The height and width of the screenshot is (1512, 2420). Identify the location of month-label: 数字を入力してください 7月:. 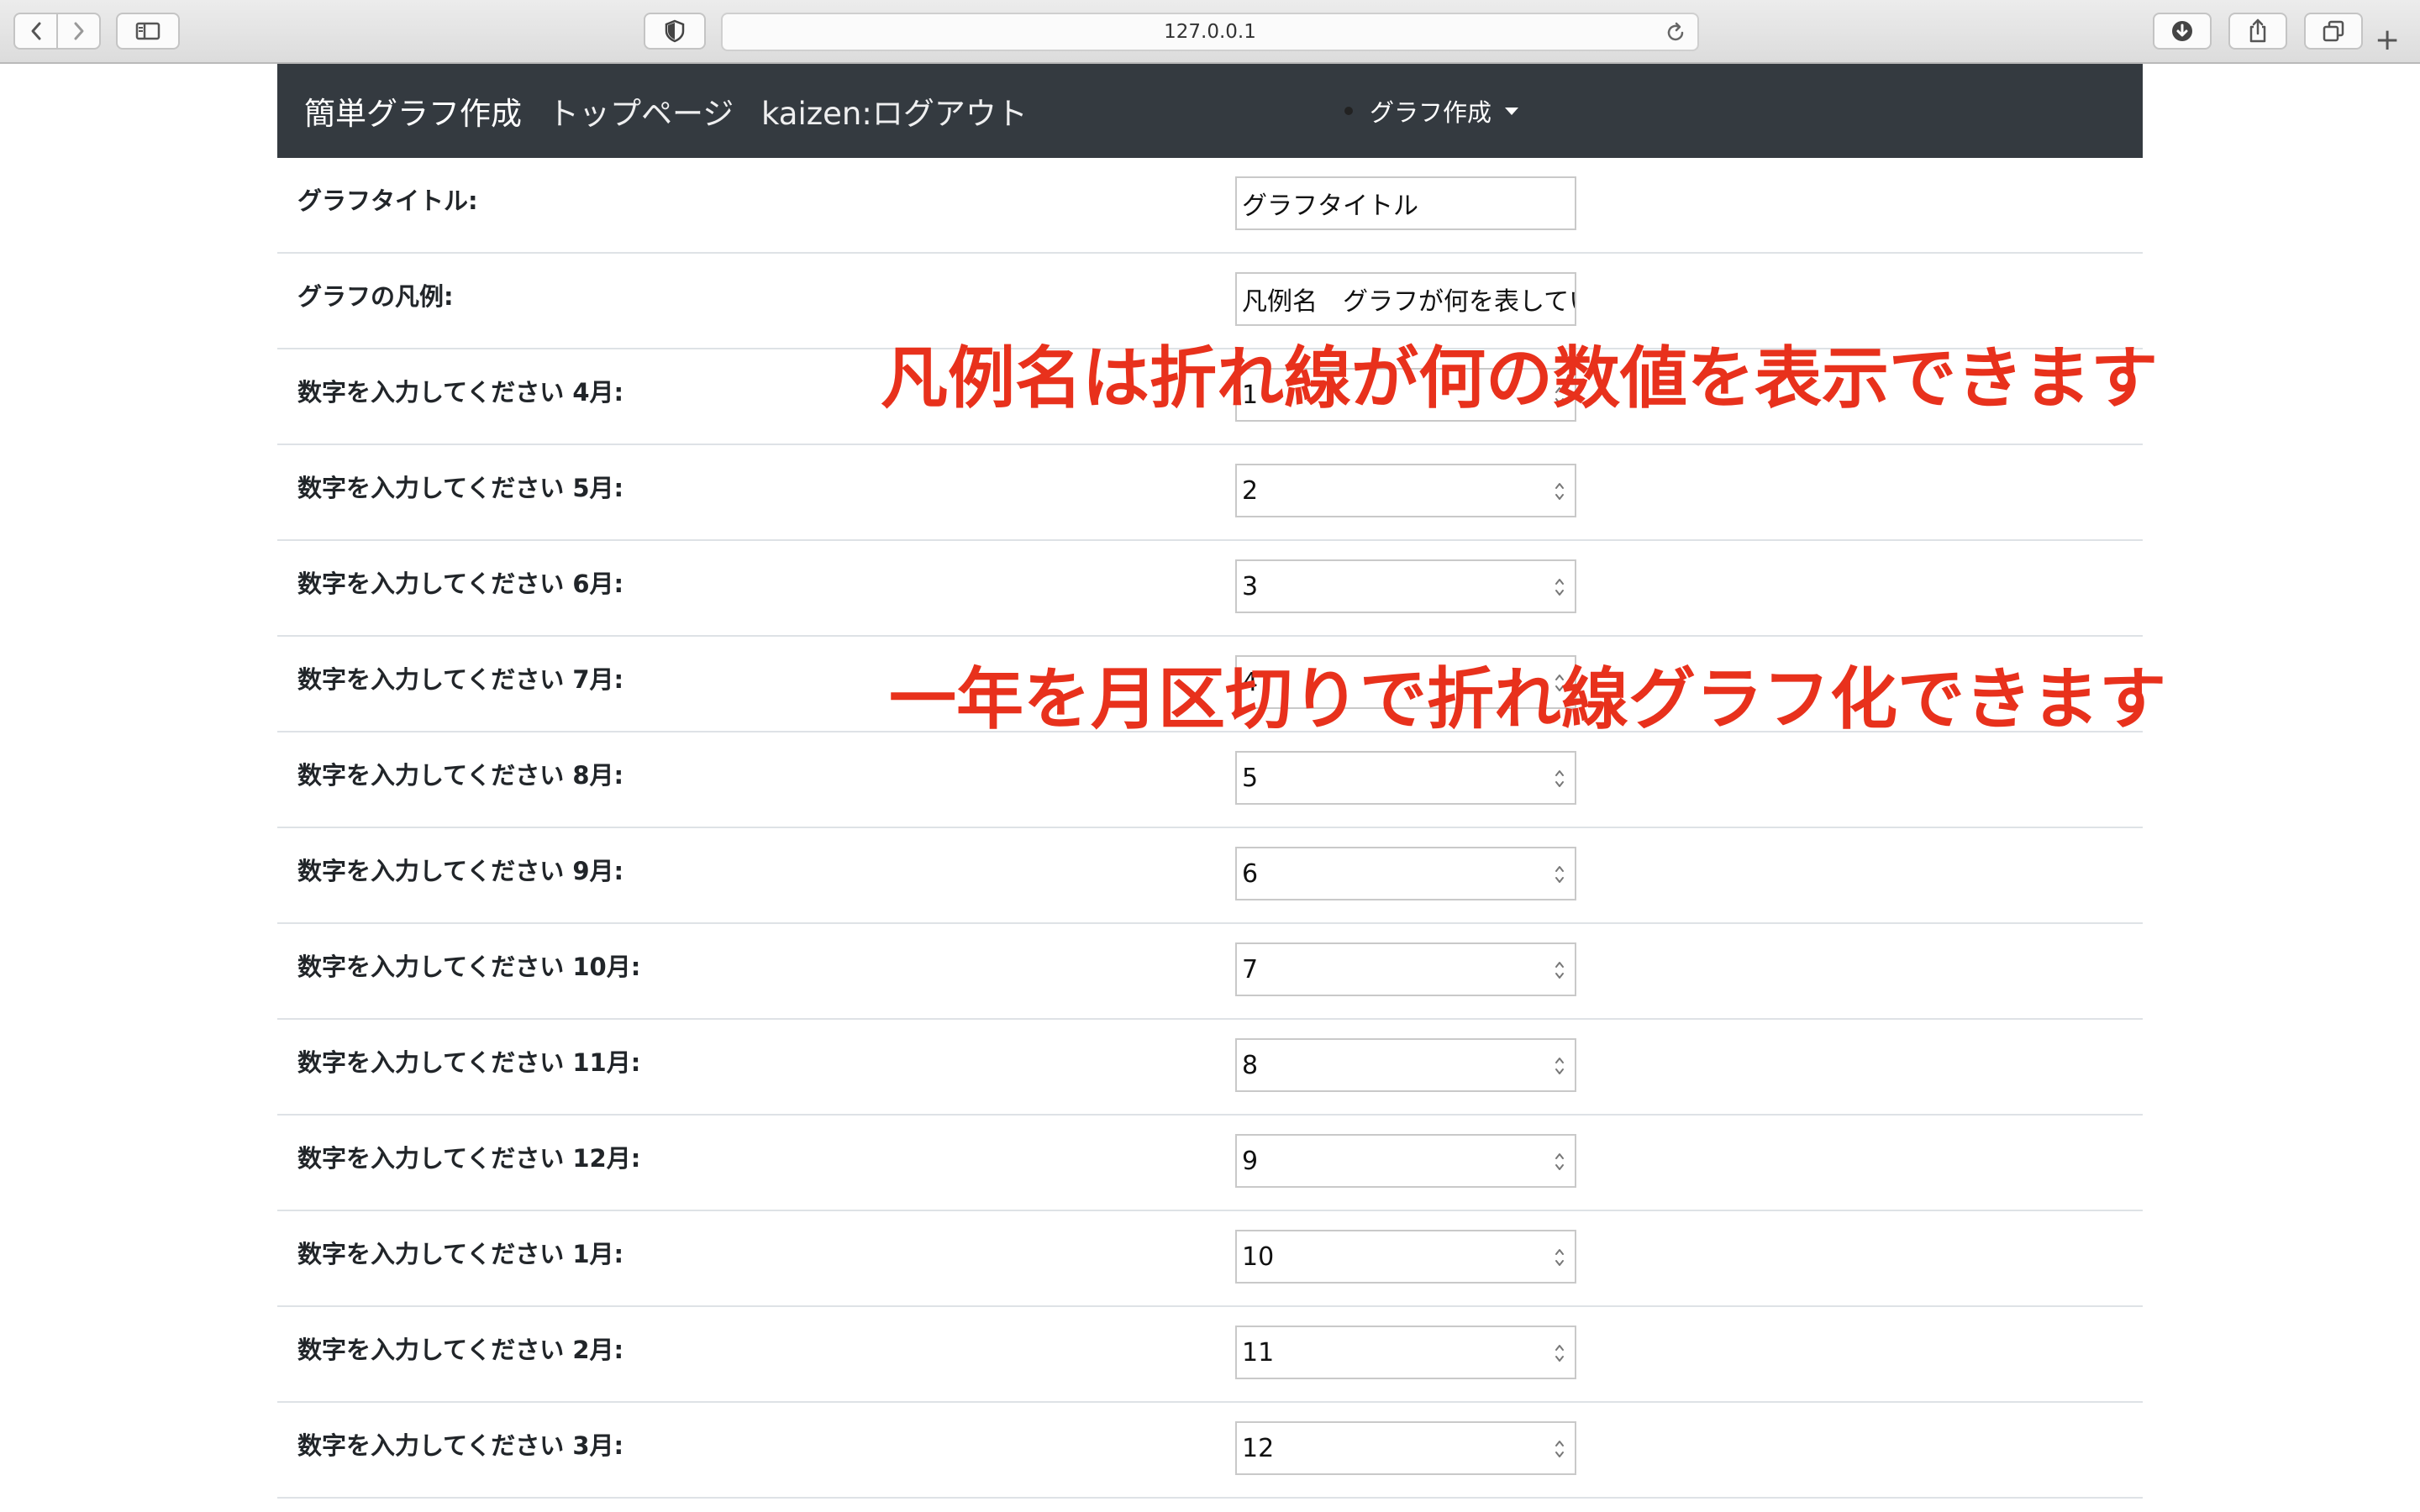
(461, 679).